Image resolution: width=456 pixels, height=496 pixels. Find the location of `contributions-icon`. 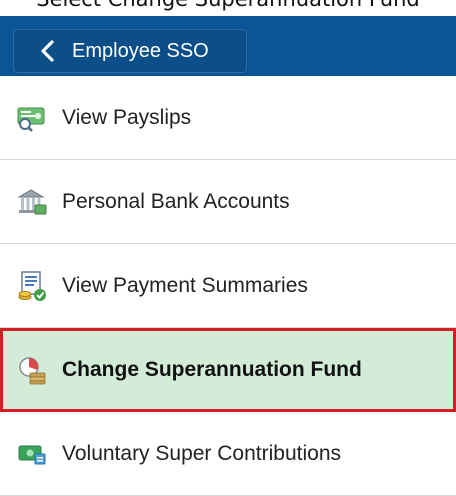

contributions-icon is located at coordinates (32, 454).